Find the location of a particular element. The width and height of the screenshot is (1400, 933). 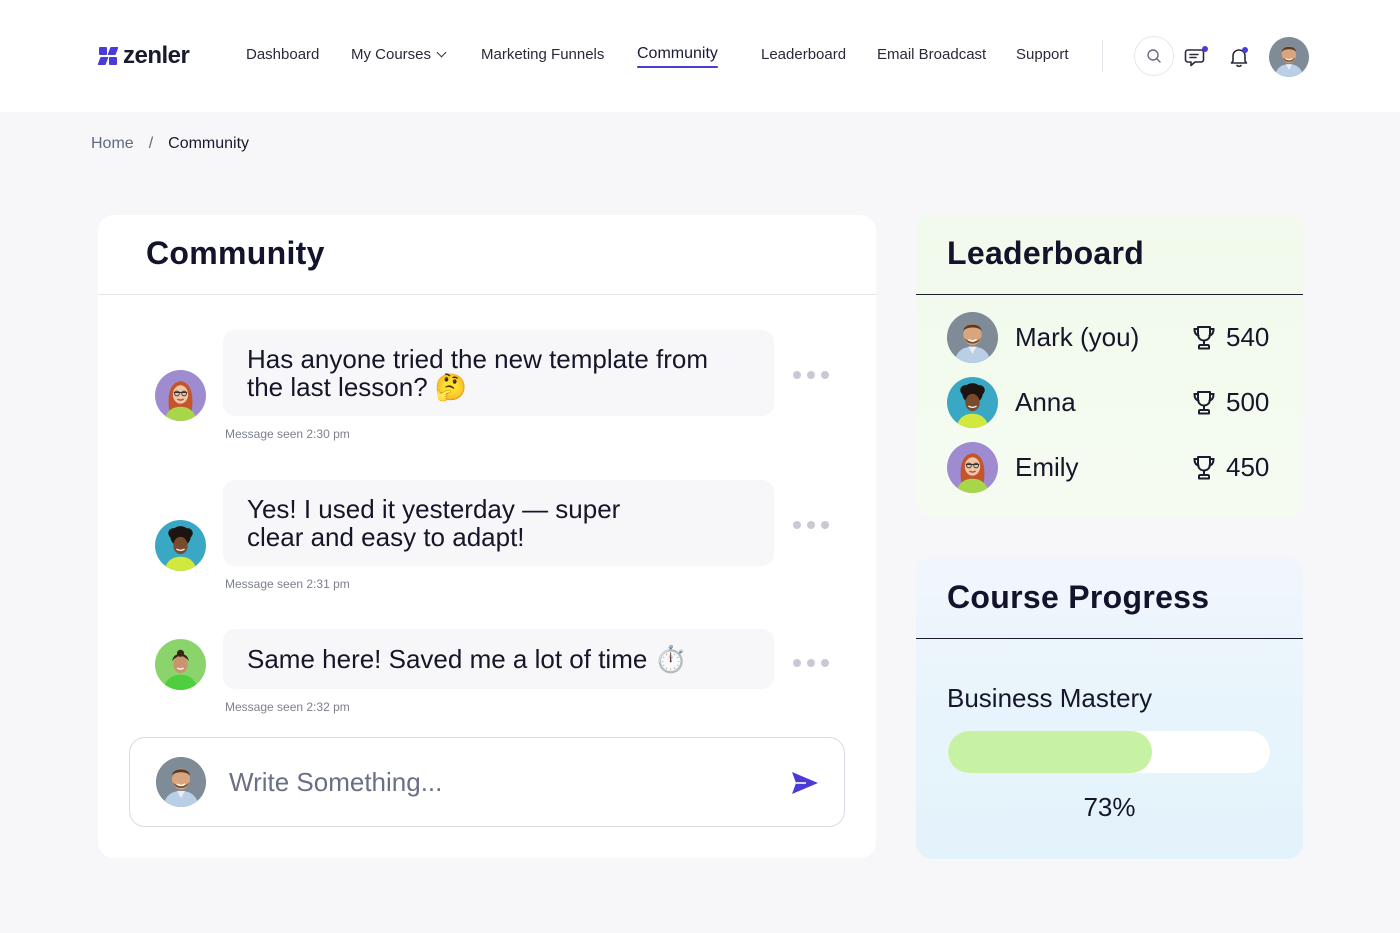

course-progress-card: Course Progress Business Mastery 73% is located at coordinates (1109, 708).